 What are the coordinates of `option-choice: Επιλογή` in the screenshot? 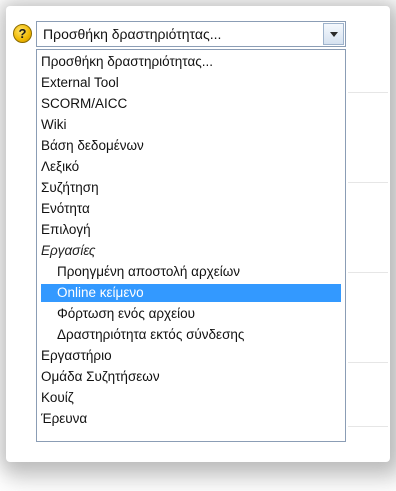 It's located at (191, 230).